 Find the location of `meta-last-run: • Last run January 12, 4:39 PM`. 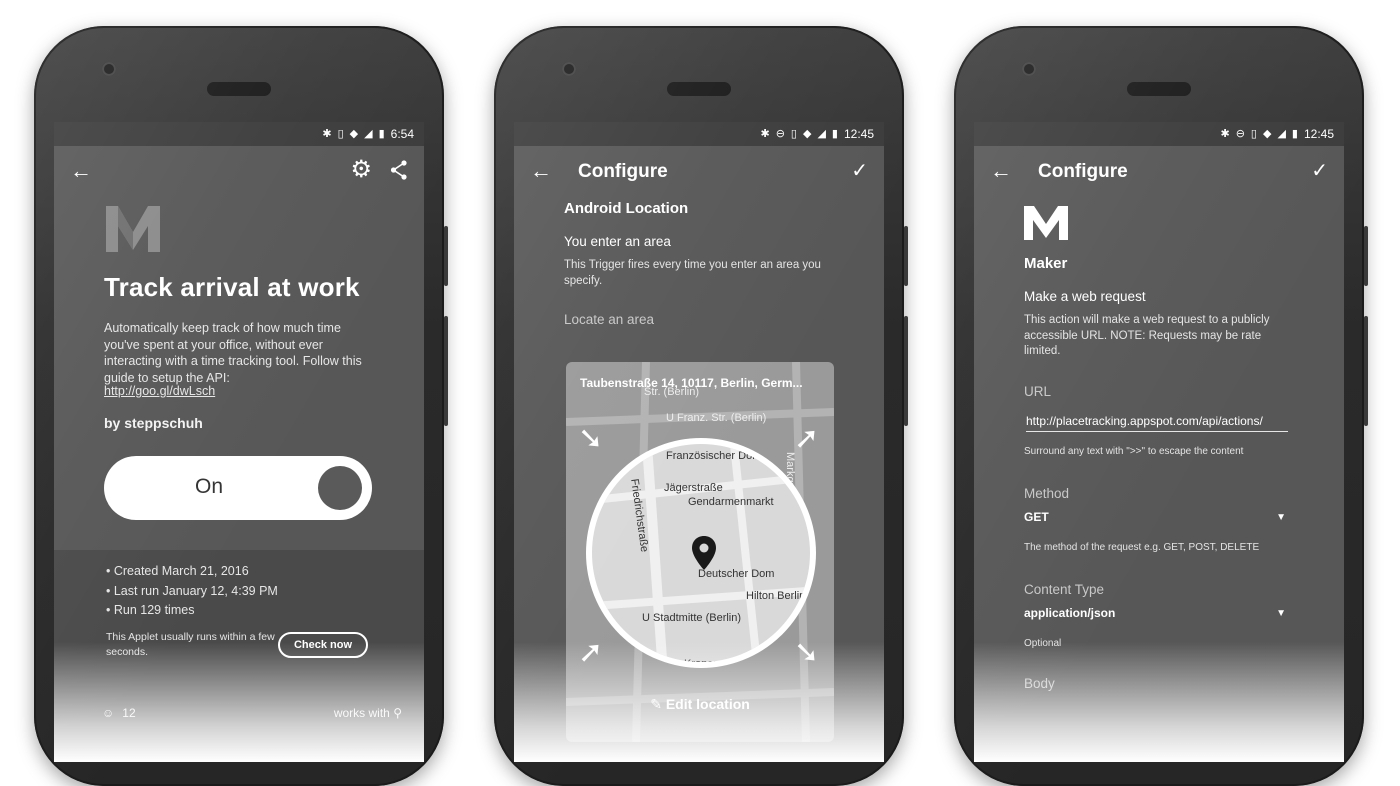

meta-last-run: • Last run January 12, 4:39 PM is located at coordinates (192, 590).